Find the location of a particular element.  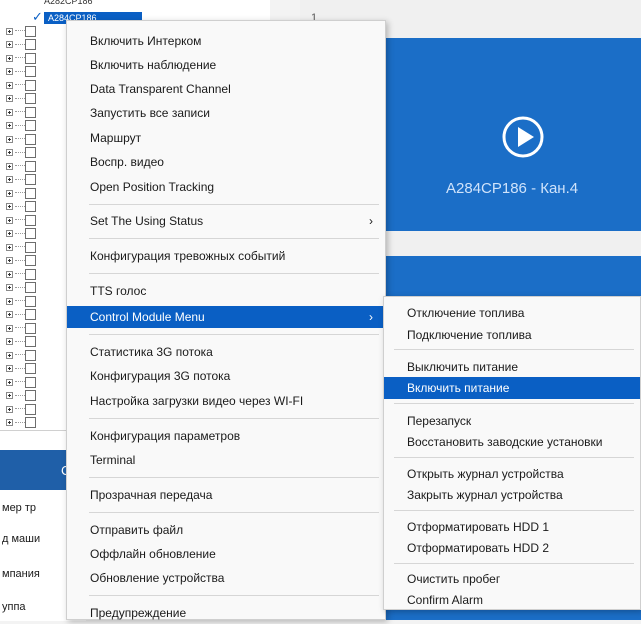

menu-item-3g-stats: Статистика 3G потока is located at coordinates (226, 352).